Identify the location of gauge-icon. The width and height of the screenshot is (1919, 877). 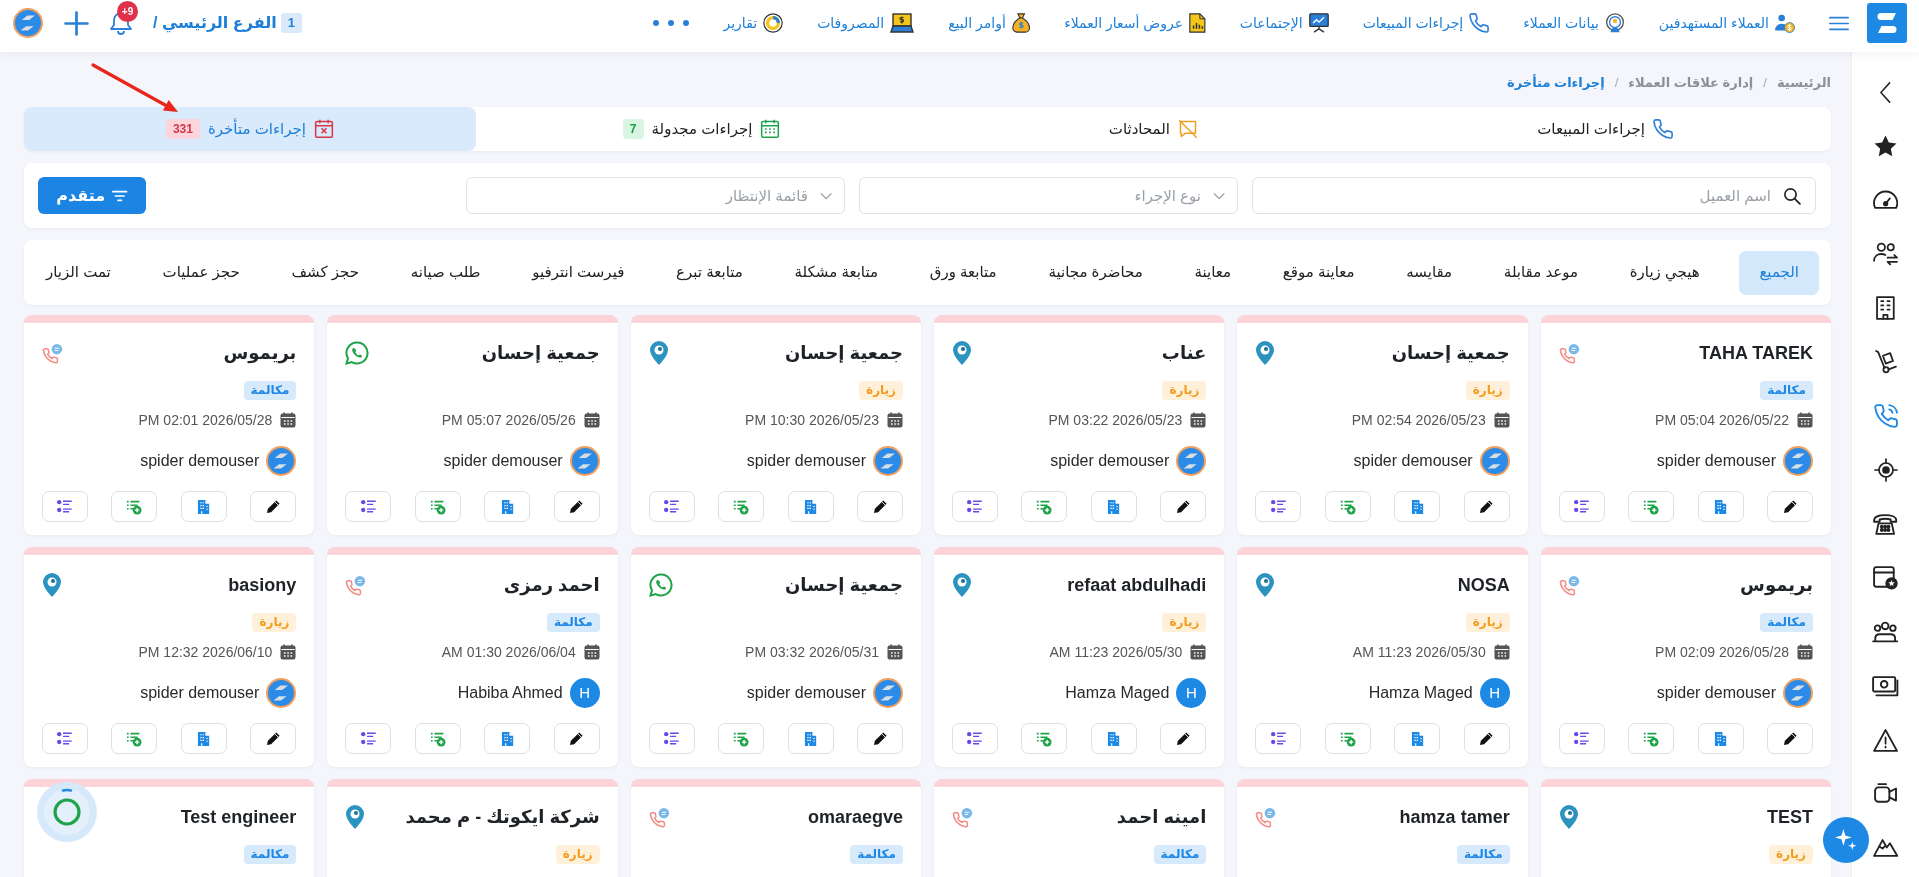
(1885, 200).